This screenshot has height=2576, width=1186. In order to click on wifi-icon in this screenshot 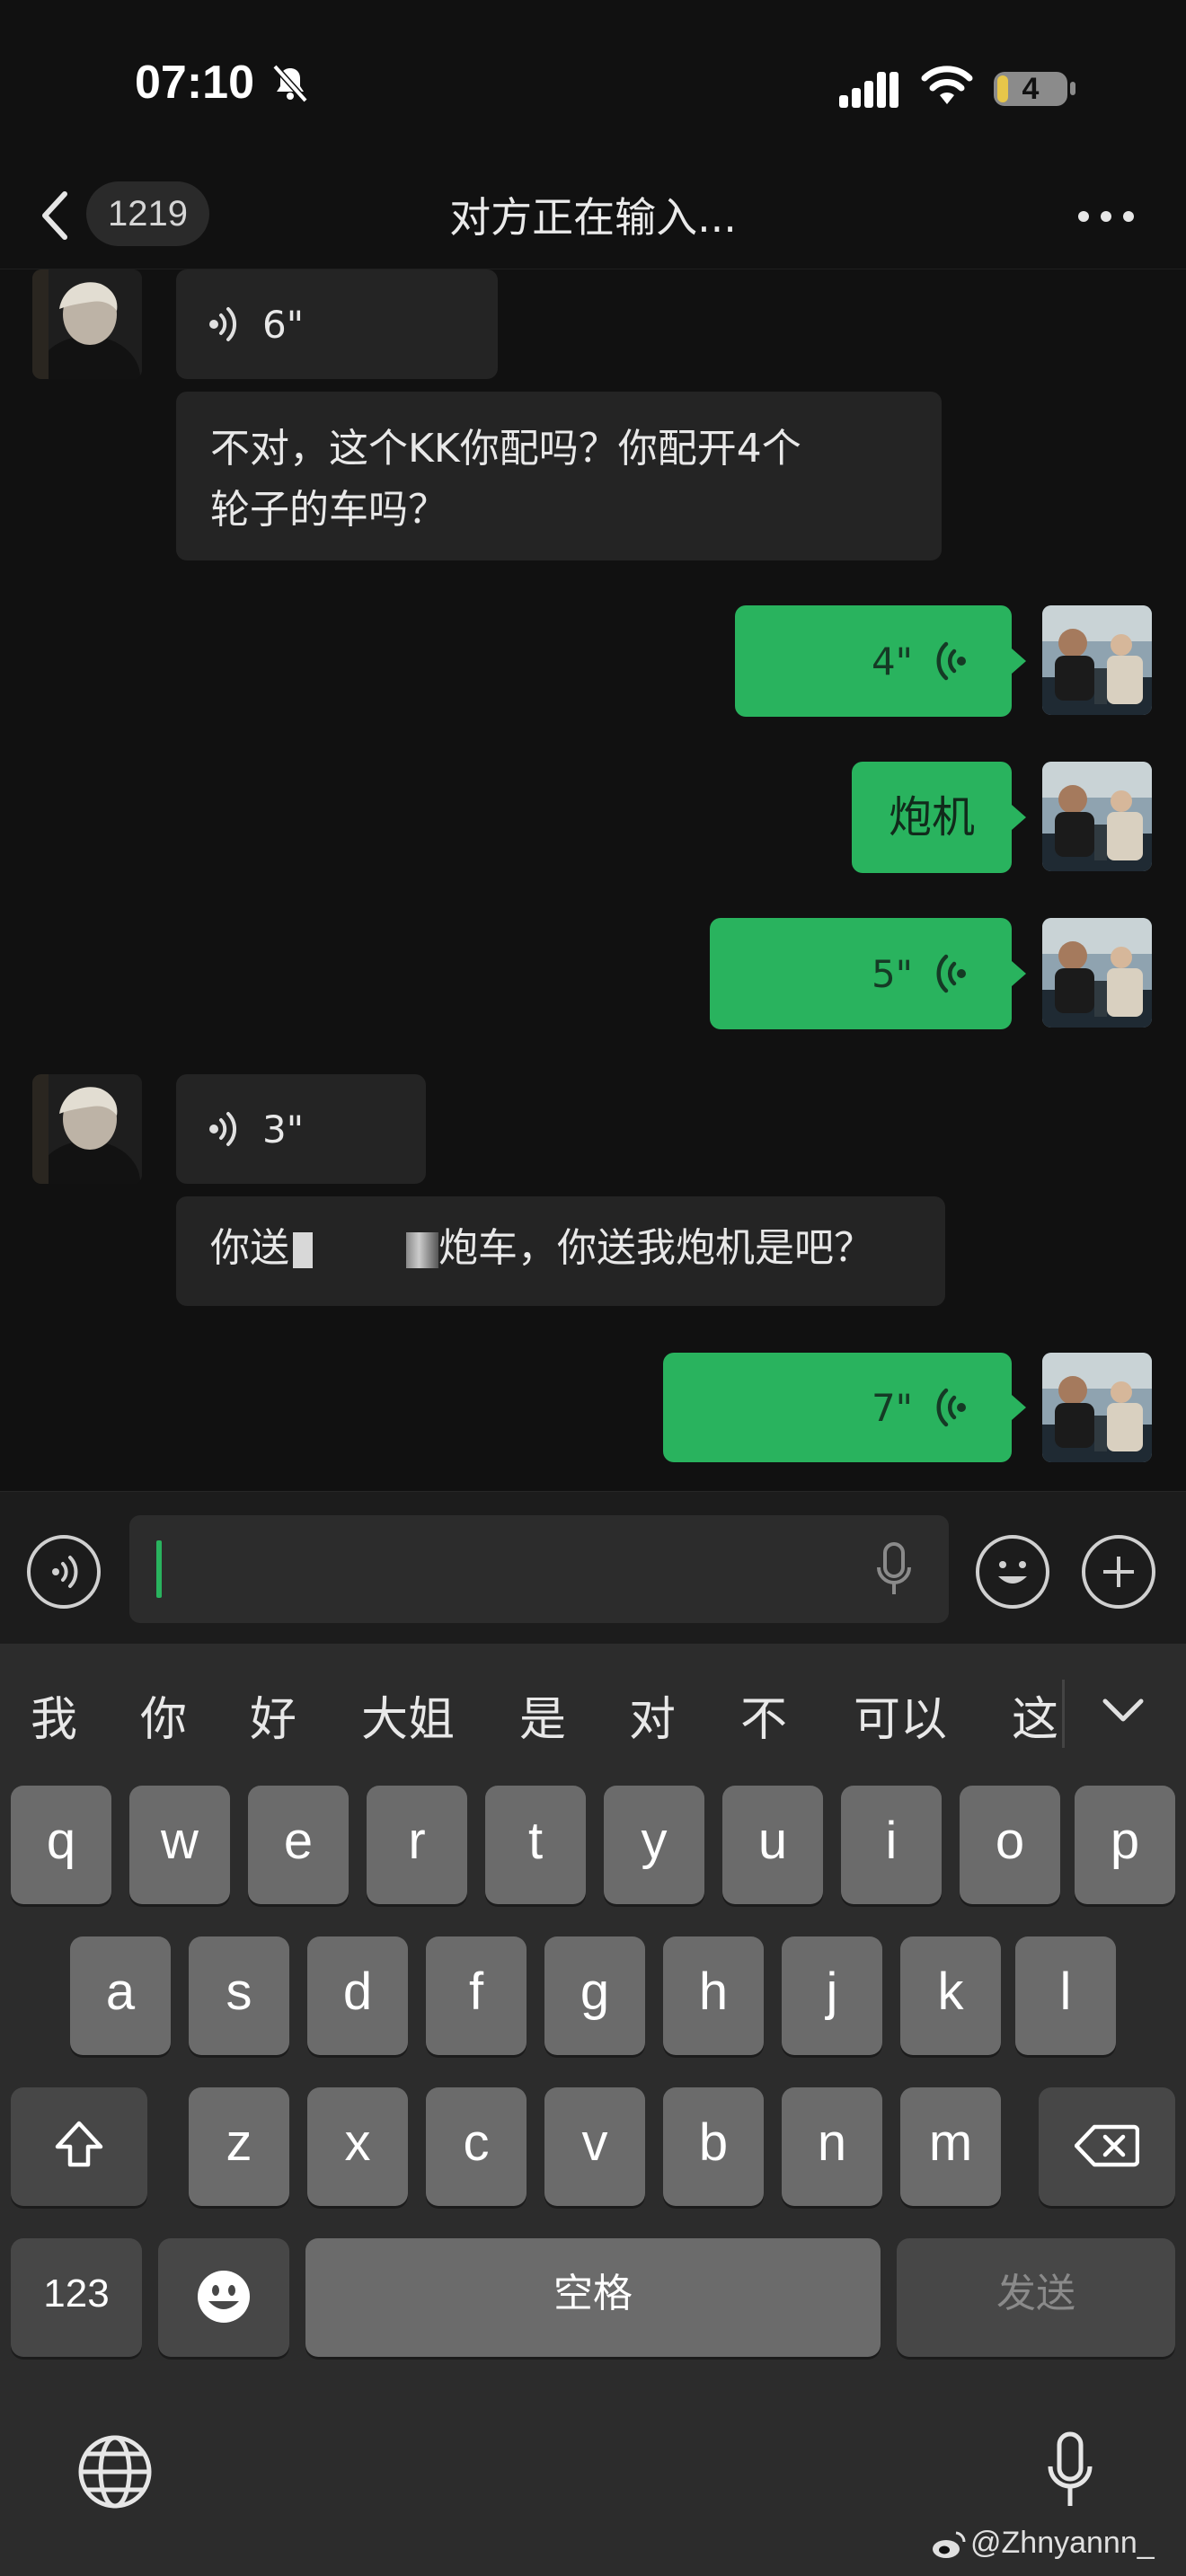, I will do `click(947, 85)`.